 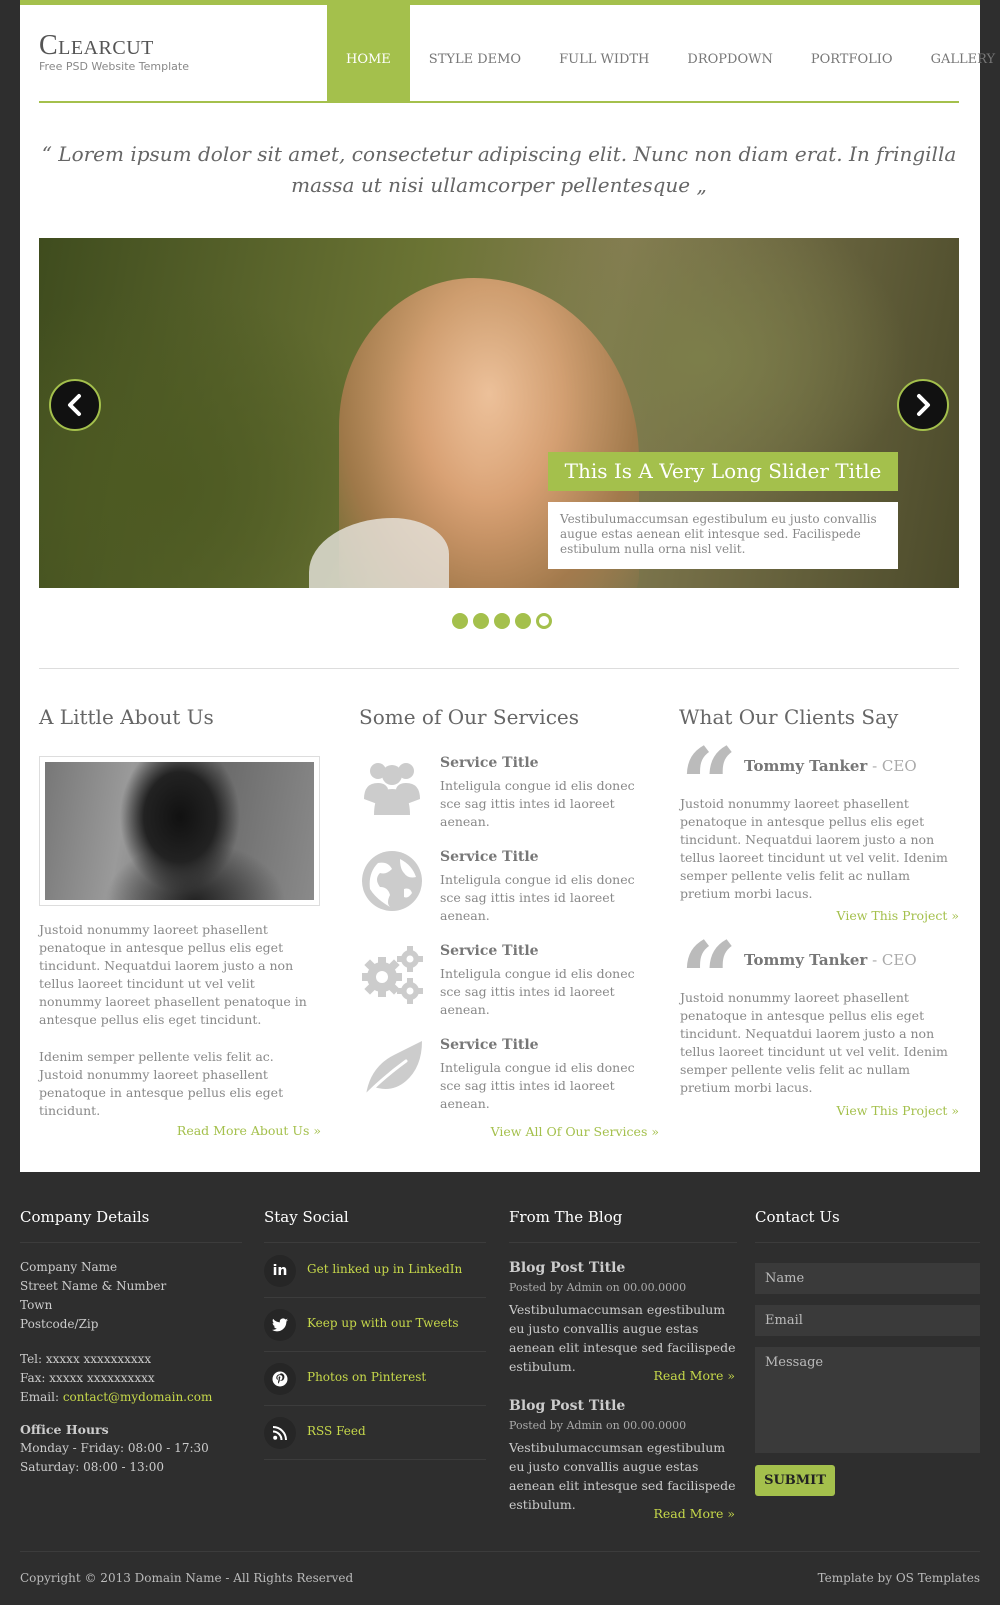 I want to click on chevron-right-icon, so click(x=923, y=405).